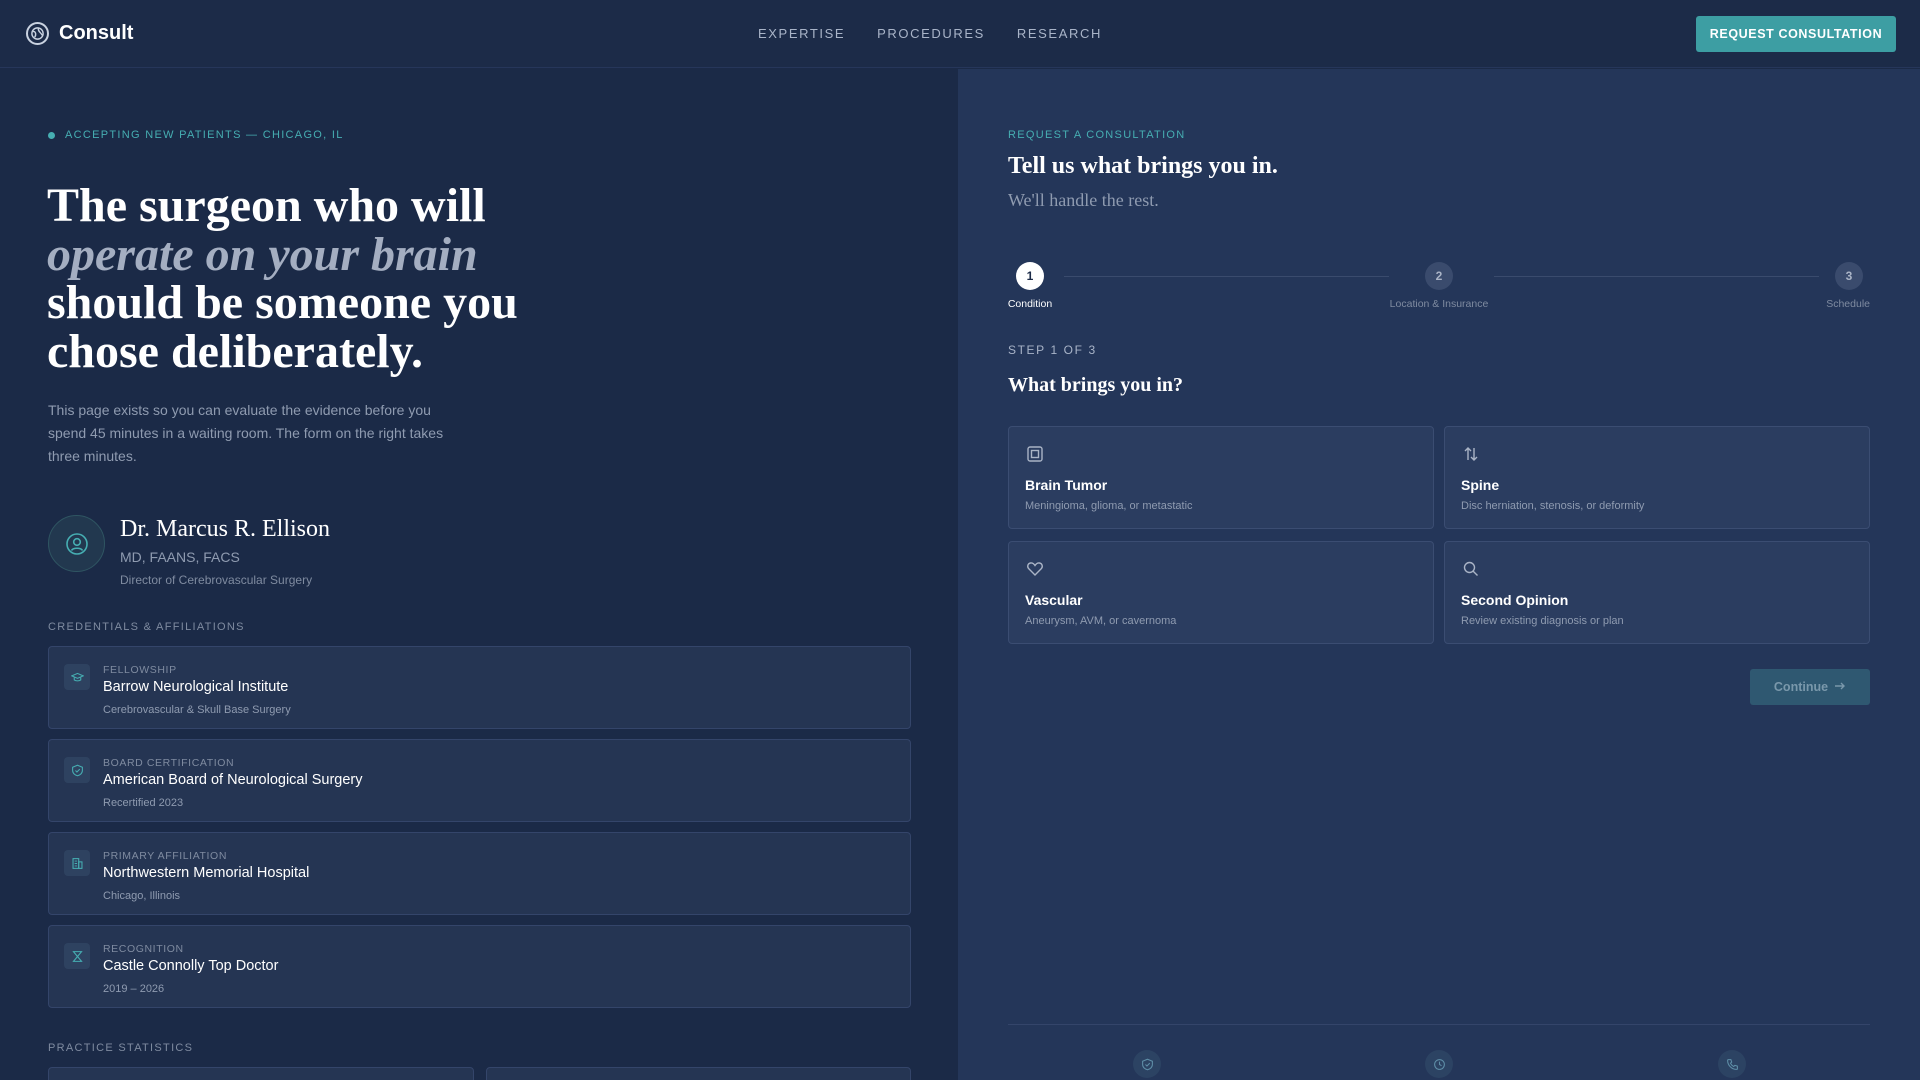  I want to click on option-description: Aneurysm, AVM, or cavernoma, so click(1101, 621).